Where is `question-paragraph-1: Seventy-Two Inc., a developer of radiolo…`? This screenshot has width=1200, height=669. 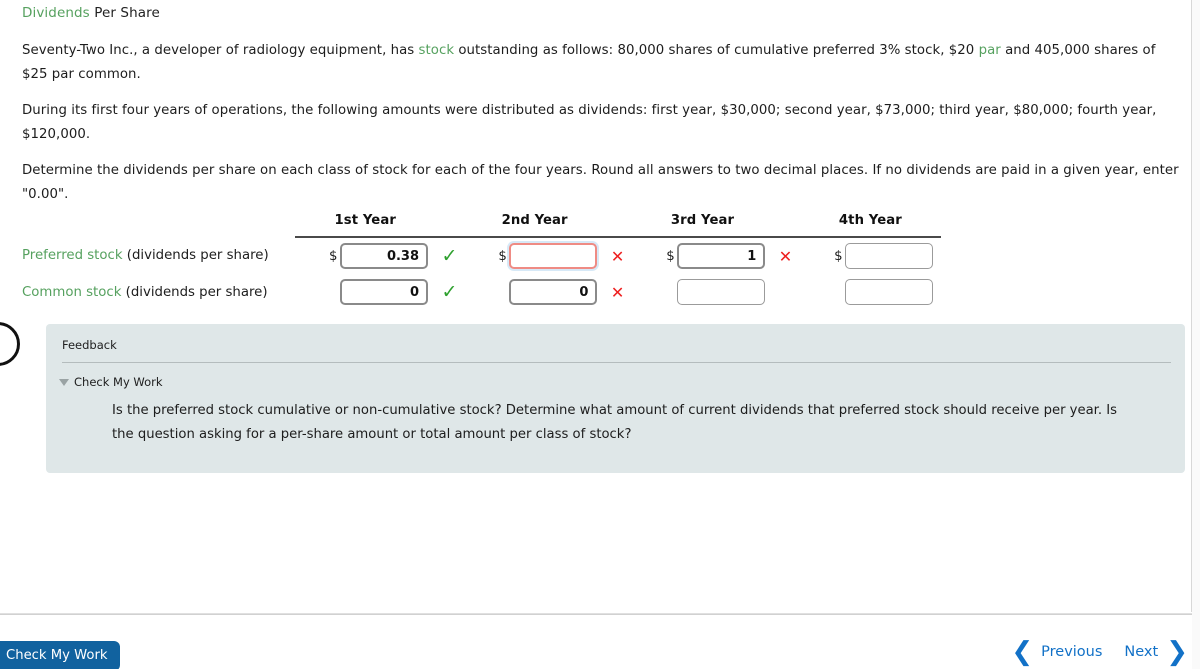
question-paragraph-1: Seventy-Two Inc., a developer of radiolo… is located at coordinates (603, 63).